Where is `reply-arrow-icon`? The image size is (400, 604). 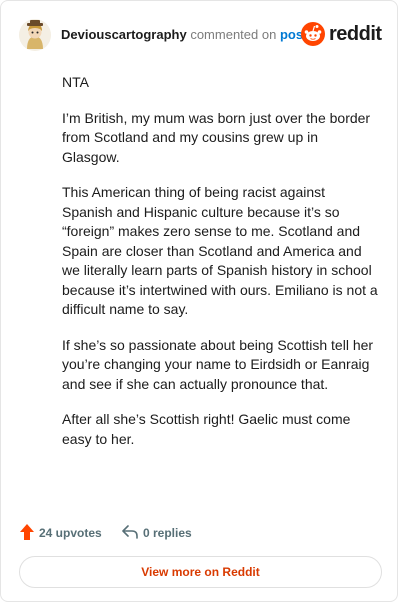 reply-arrow-icon is located at coordinates (130, 532).